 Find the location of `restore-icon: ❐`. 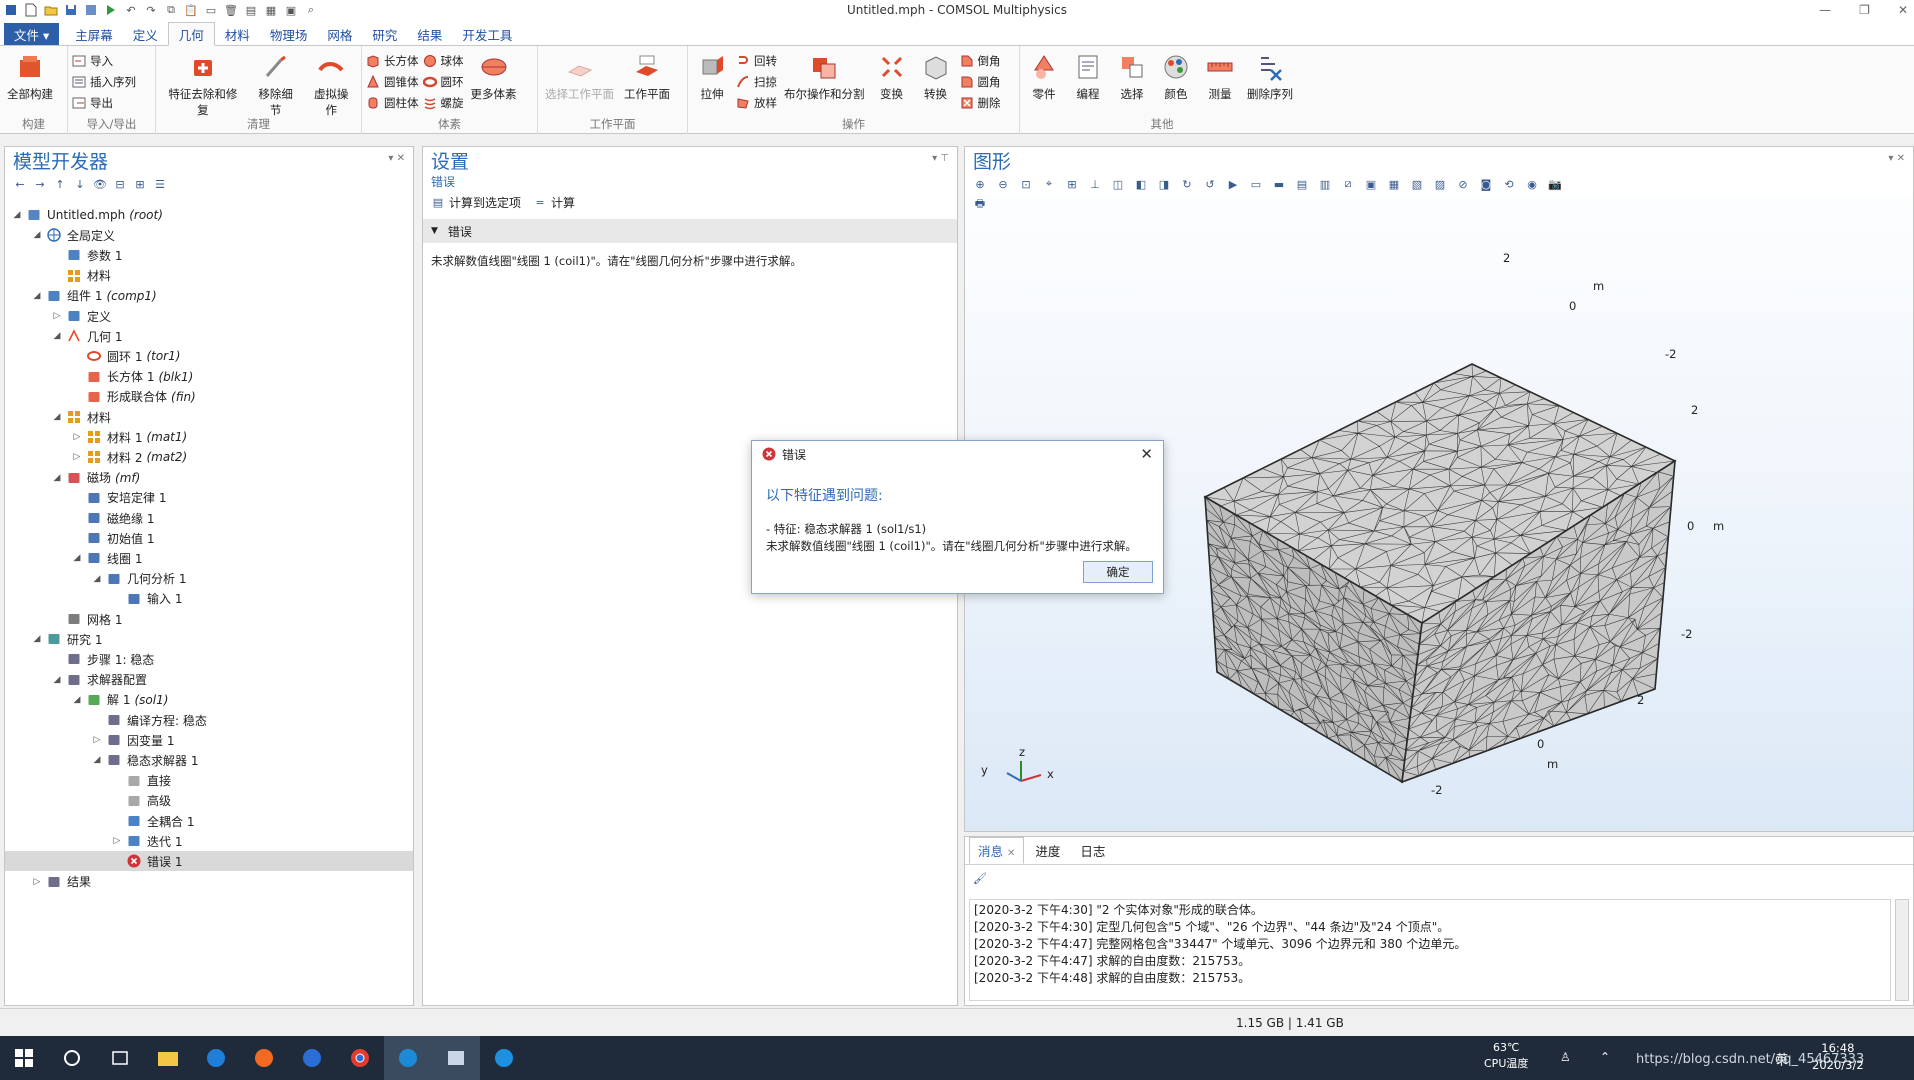

restore-icon: ❐ is located at coordinates (1864, 10).